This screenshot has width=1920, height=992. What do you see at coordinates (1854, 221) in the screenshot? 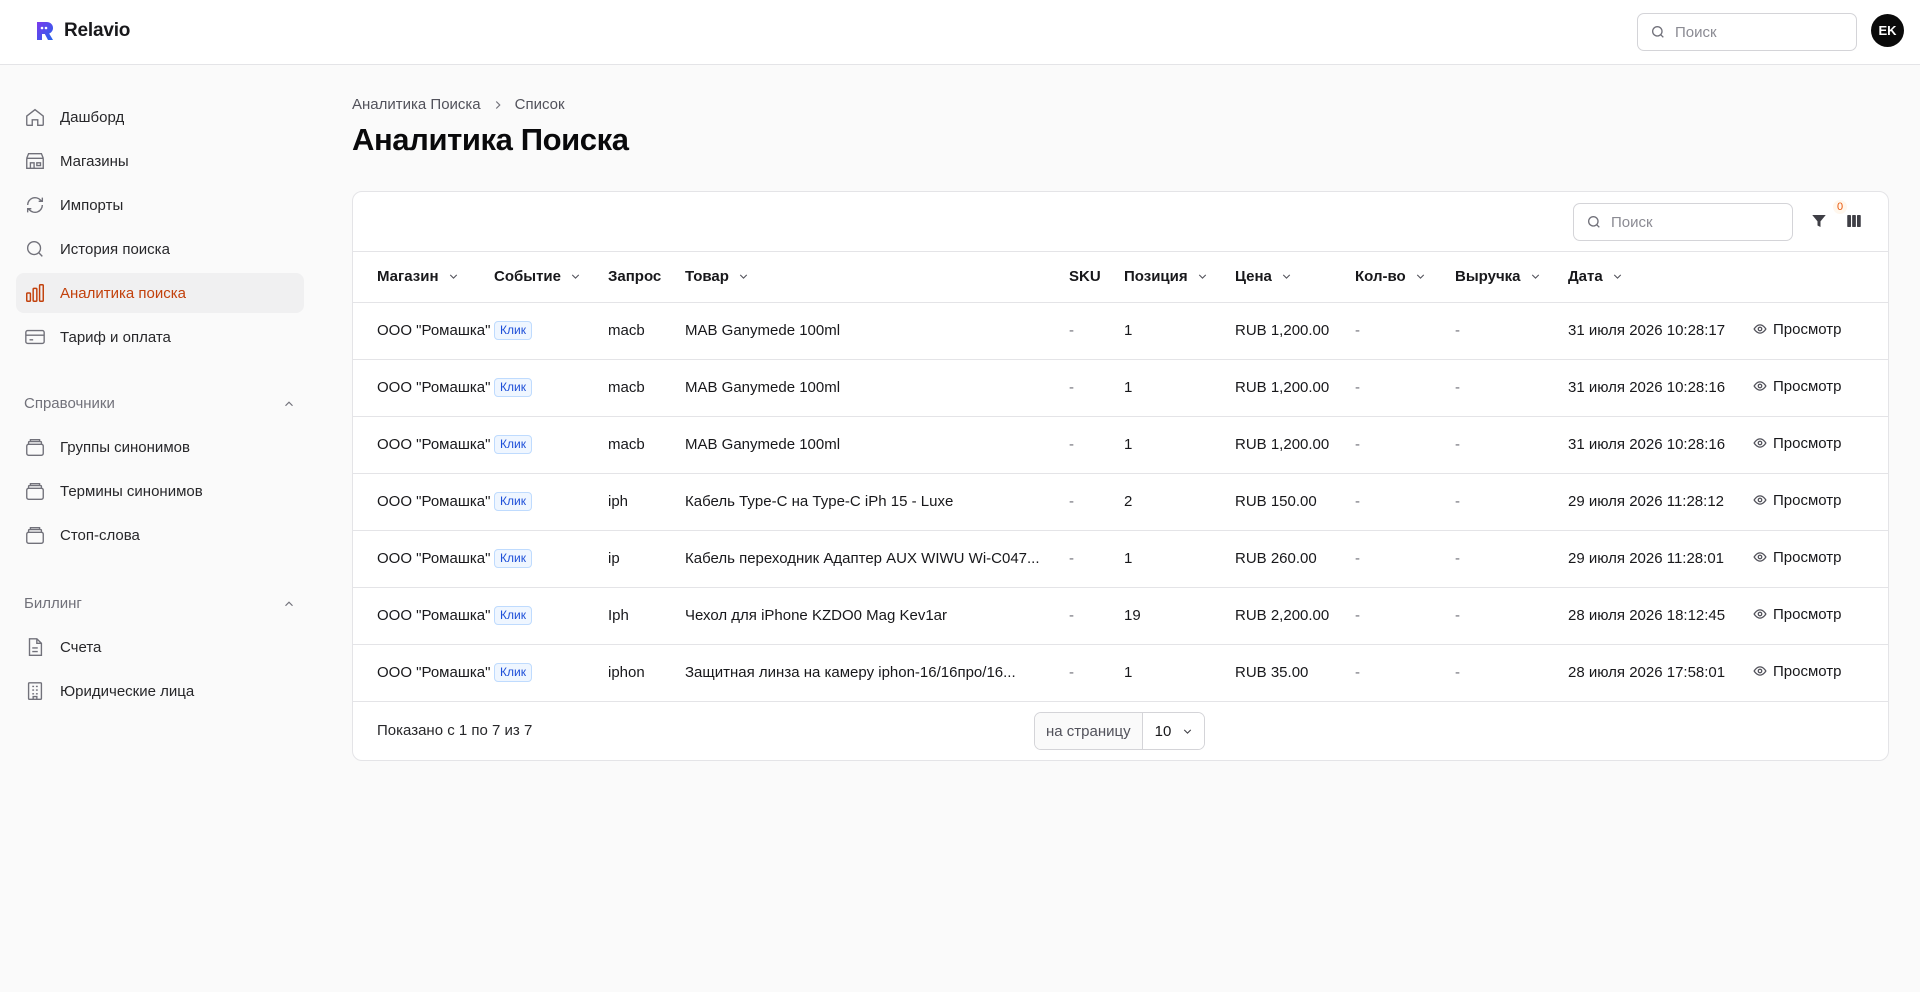
I see `columns-toggle-button` at bounding box center [1854, 221].